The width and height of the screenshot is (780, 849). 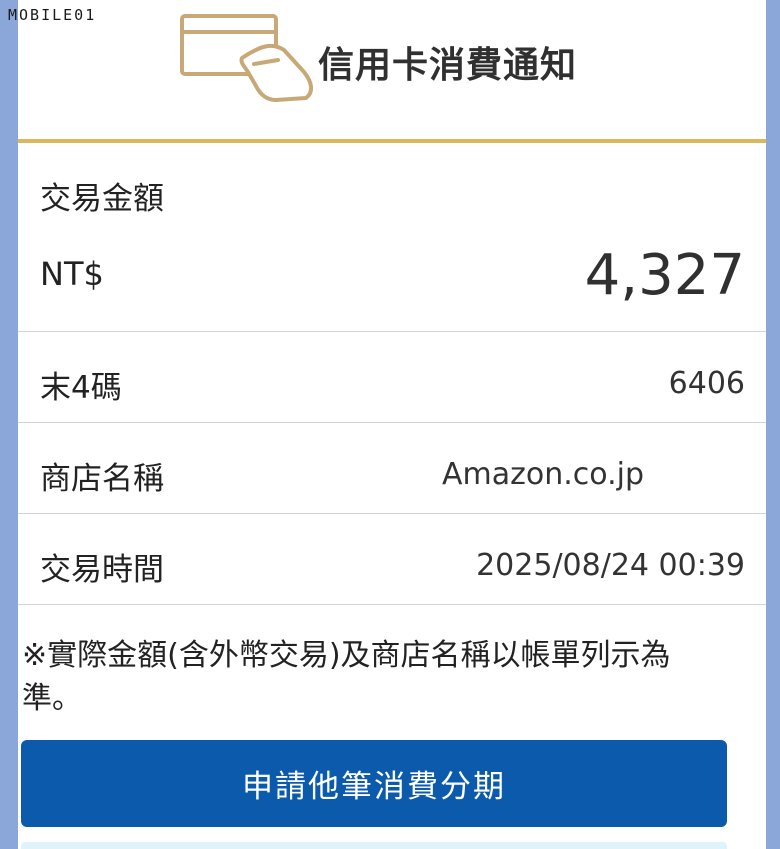 What do you see at coordinates (102, 479) in the screenshot?
I see `merchant-label: 商店名稱` at bounding box center [102, 479].